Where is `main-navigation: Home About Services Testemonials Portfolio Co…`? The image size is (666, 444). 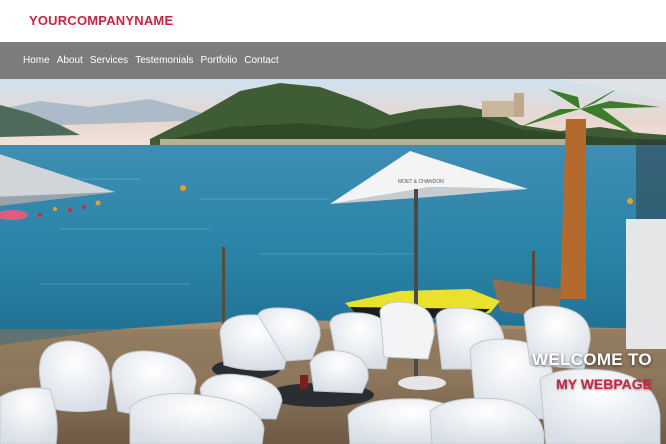 main-navigation: Home About Services Testemonials Portfolio Co… is located at coordinates (333, 60).